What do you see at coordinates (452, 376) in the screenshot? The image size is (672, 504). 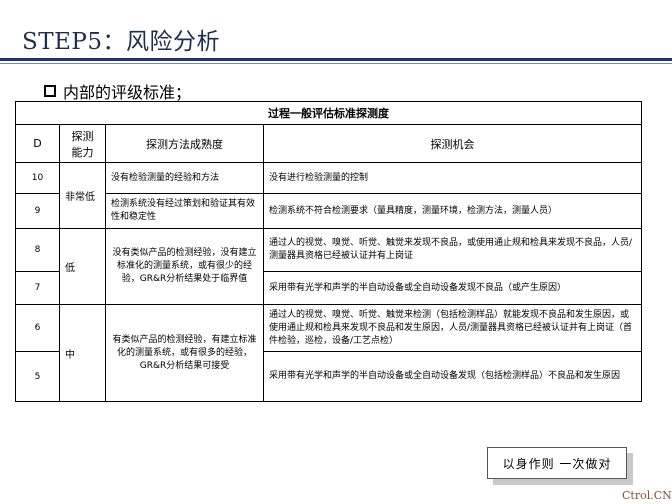 I see `chance-cell: 采用带有光学和声学的半自动设备或全自动设备发现（包括检测样品）不良品和发生原因` at bounding box center [452, 376].